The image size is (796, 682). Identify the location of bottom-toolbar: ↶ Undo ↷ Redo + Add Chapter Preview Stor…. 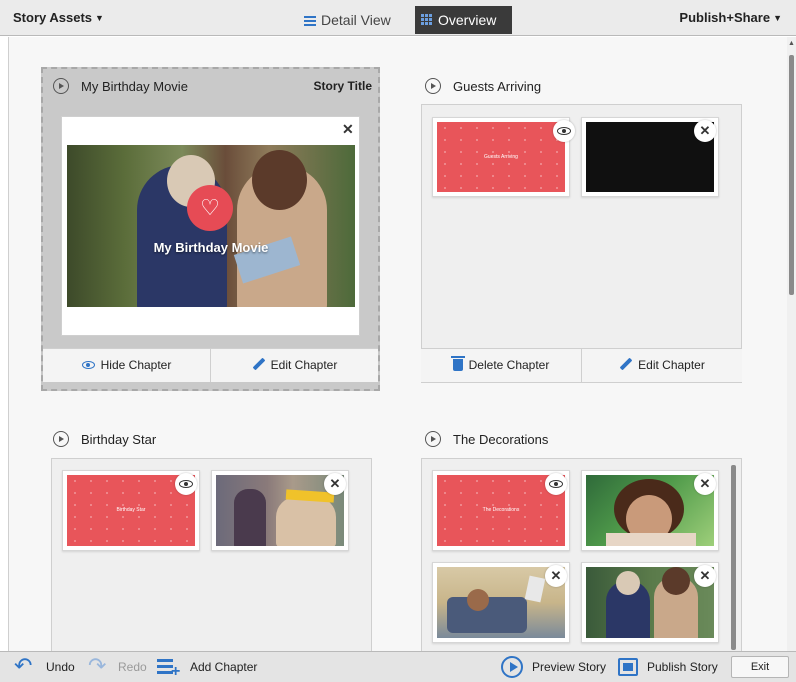
(398, 666).